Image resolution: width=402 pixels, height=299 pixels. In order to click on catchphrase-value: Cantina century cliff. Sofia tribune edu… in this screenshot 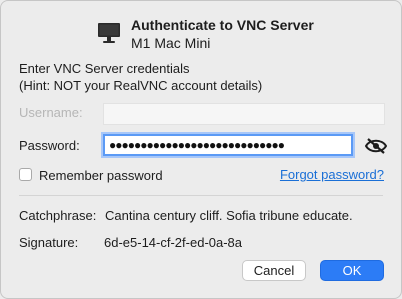, I will do `click(229, 215)`.